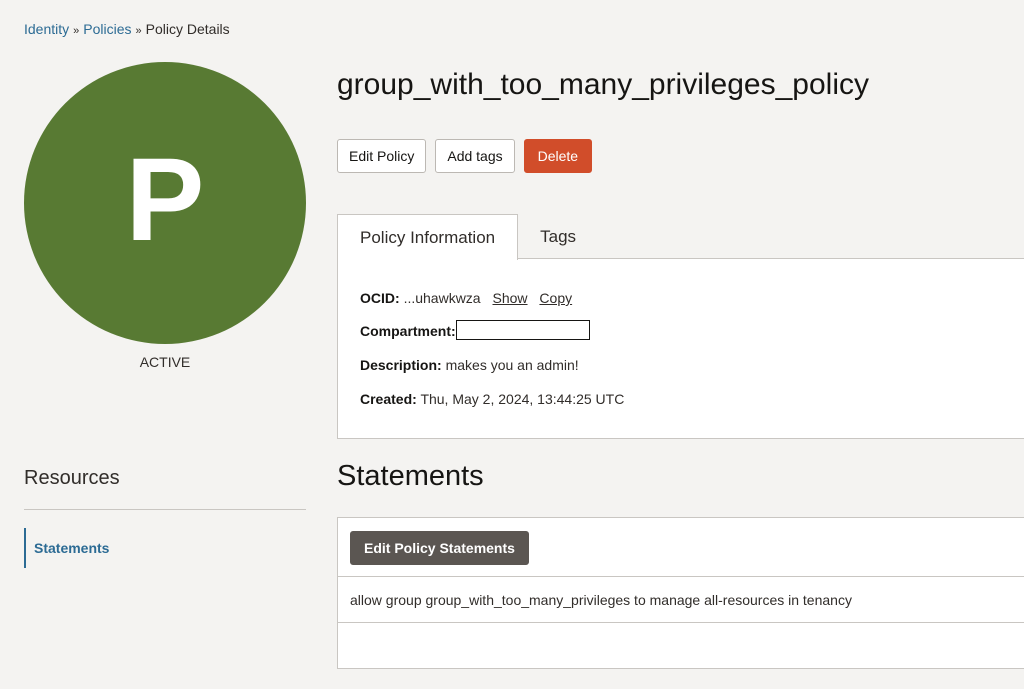 This screenshot has height=689, width=1024. I want to click on breadcrumb-identity-link: Identity, so click(46, 29).